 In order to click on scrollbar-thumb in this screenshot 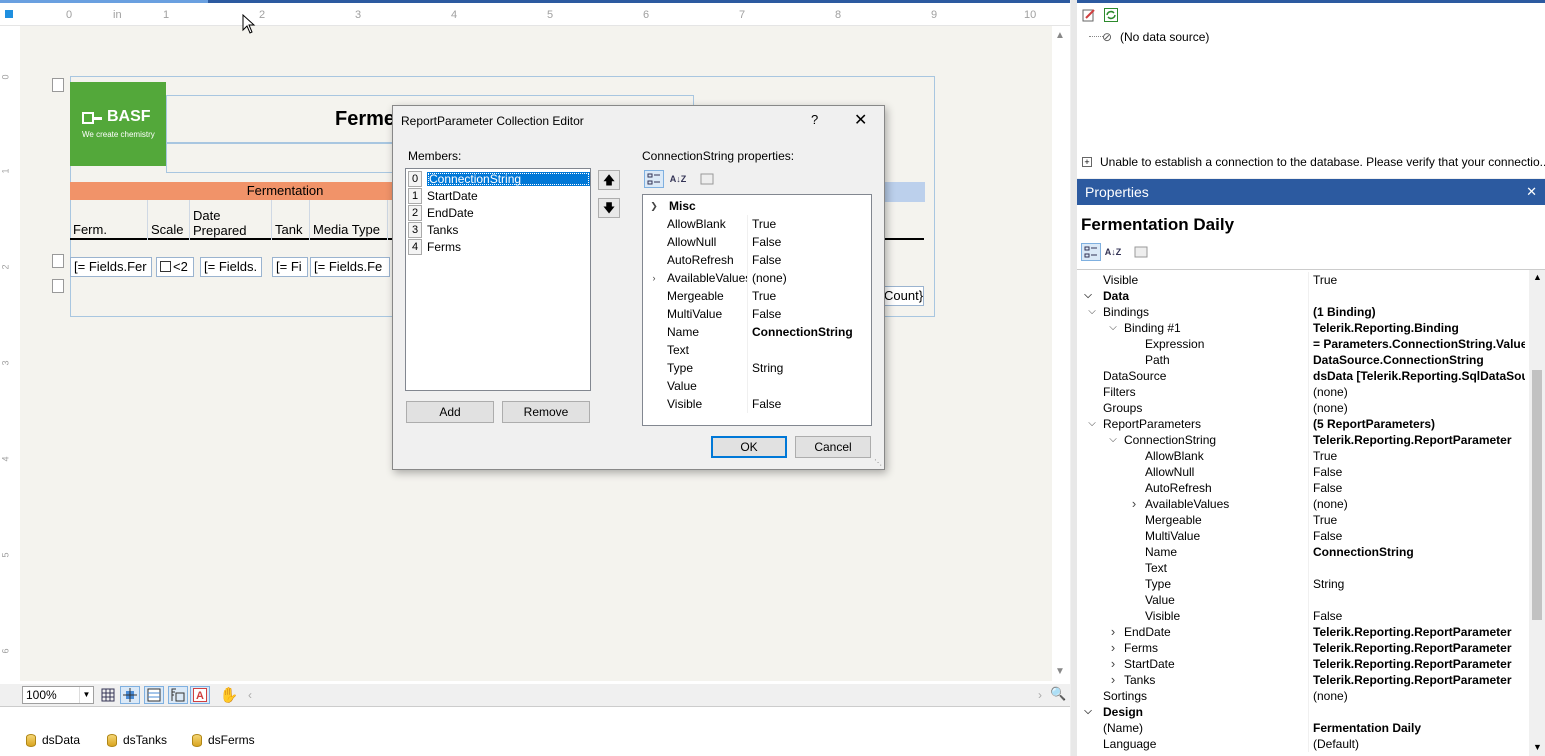, I will do `click(1537, 495)`.